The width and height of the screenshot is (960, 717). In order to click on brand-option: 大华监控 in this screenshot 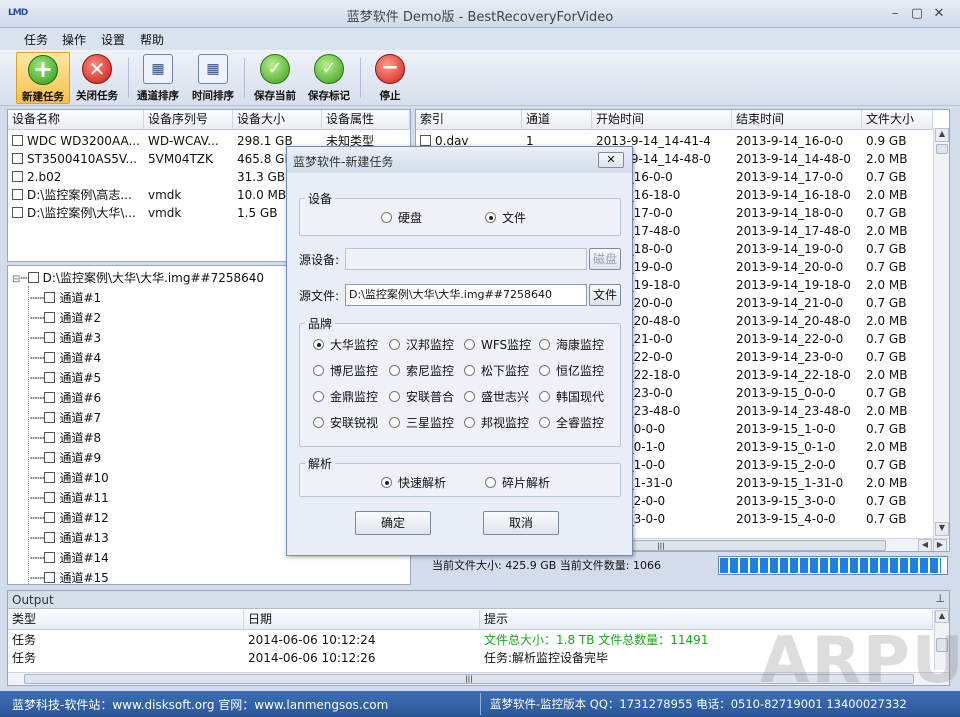, I will do `click(345, 344)`.